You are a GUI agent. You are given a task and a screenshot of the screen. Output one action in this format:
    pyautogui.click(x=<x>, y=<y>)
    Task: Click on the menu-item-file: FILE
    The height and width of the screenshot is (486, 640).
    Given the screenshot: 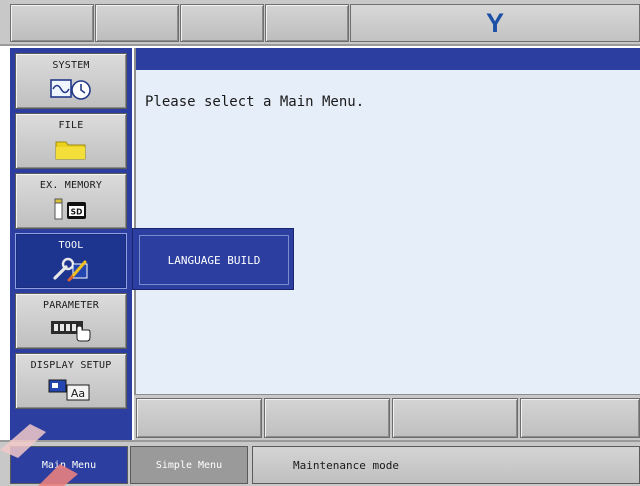 What is the action you would take?
    pyautogui.click(x=71, y=141)
    